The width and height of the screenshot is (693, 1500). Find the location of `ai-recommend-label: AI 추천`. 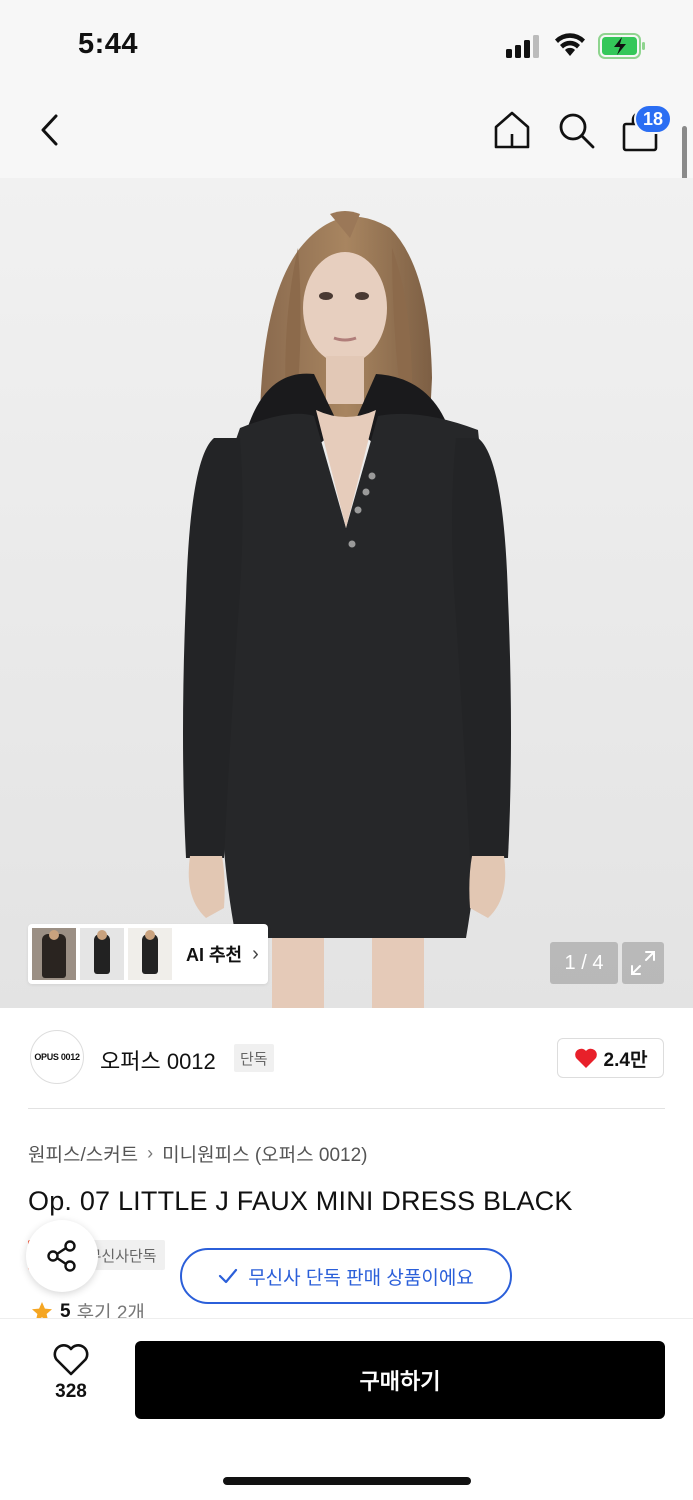

ai-recommend-label: AI 추천 is located at coordinates (214, 955).